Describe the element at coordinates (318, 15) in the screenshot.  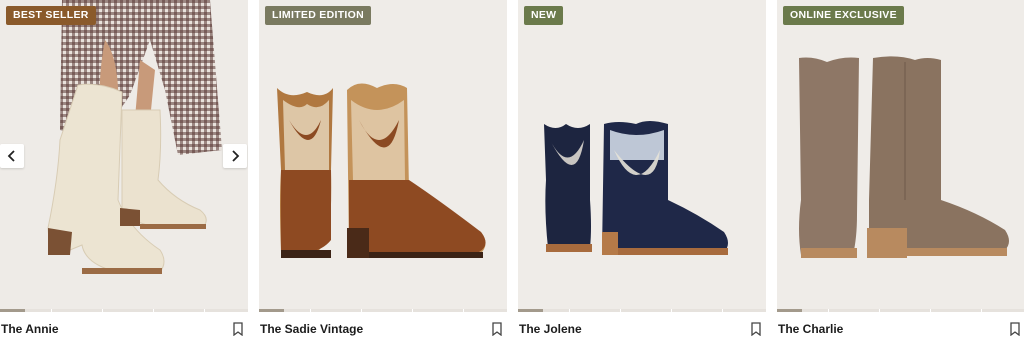
I see `product-badge: LIMITED EDITION` at that location.